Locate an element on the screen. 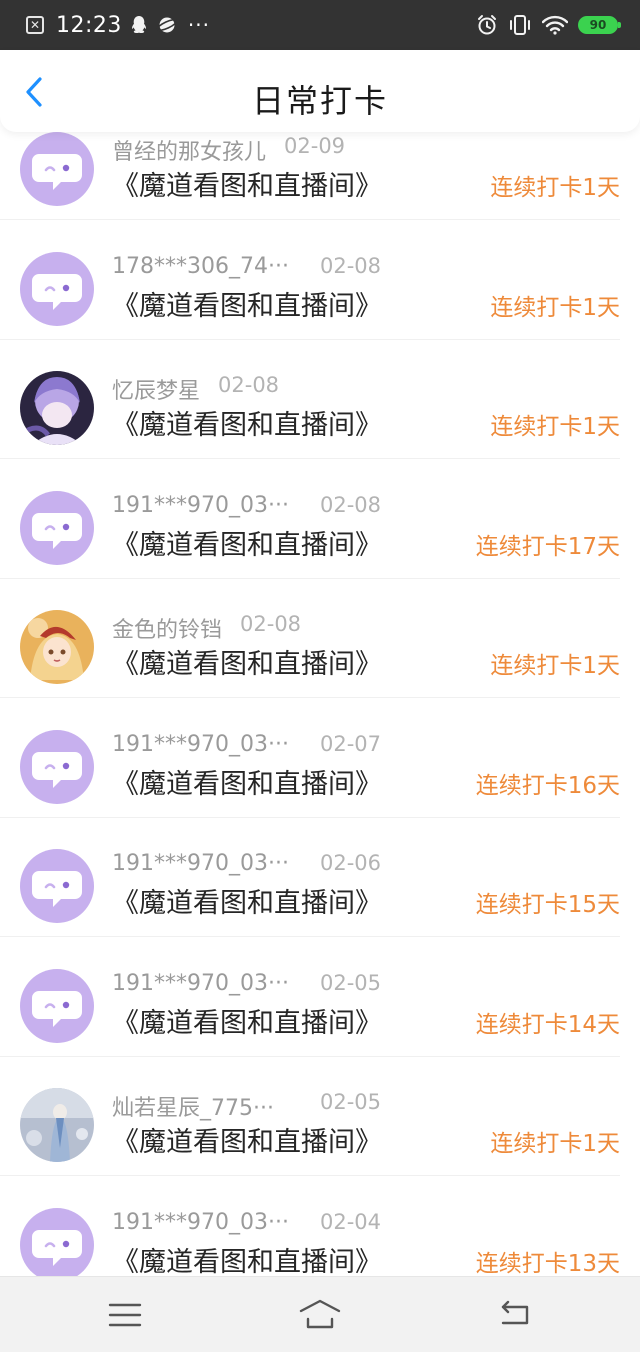  wifi-icon is located at coordinates (555, 25).